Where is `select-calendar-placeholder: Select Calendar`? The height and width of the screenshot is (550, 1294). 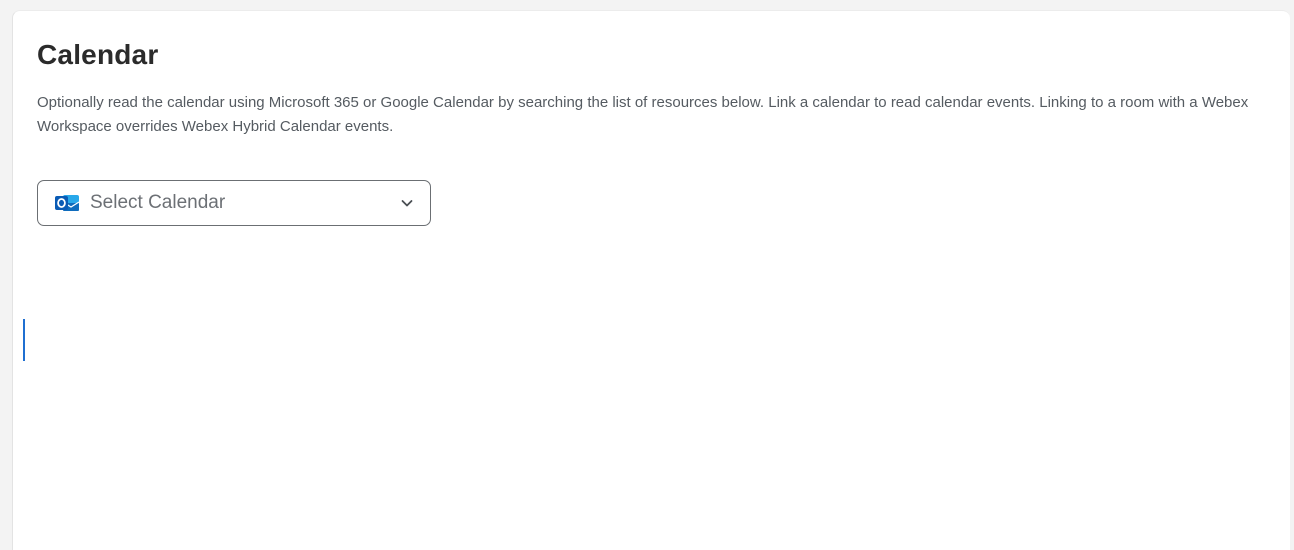 select-calendar-placeholder: Select Calendar is located at coordinates (158, 202).